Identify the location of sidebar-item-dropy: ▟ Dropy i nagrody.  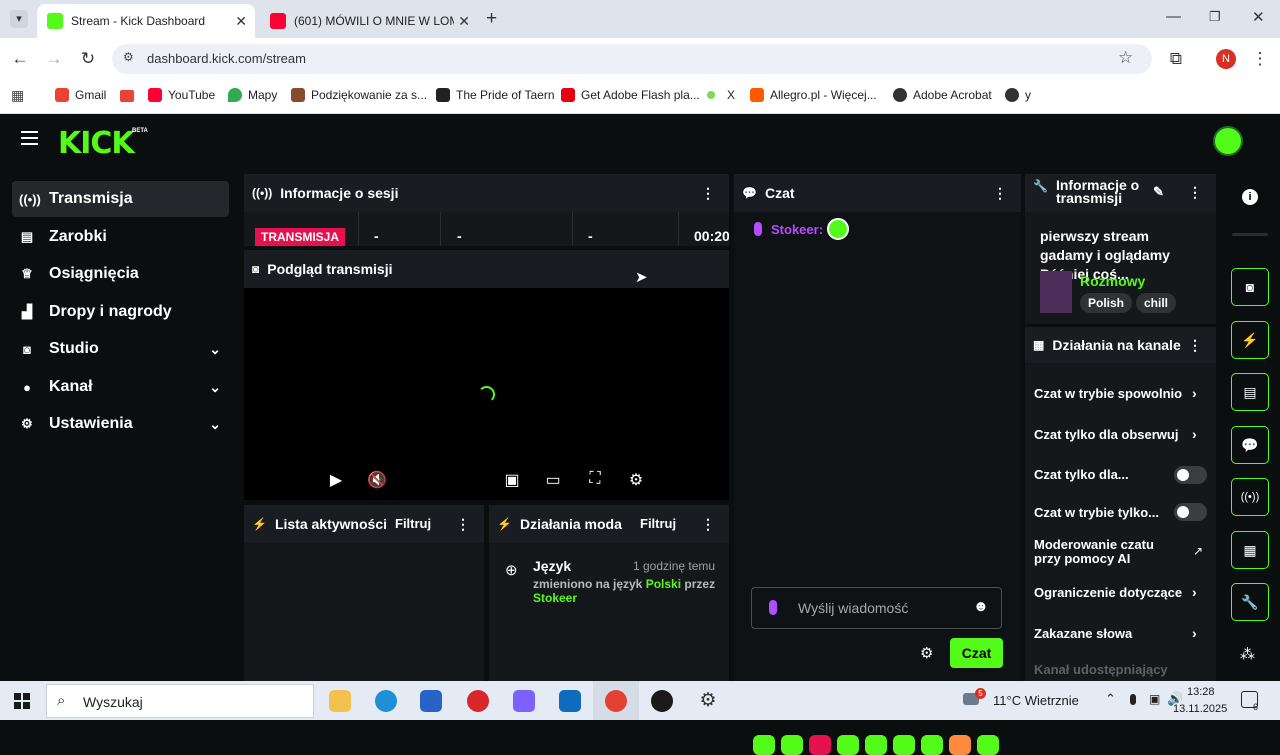
(120, 312).